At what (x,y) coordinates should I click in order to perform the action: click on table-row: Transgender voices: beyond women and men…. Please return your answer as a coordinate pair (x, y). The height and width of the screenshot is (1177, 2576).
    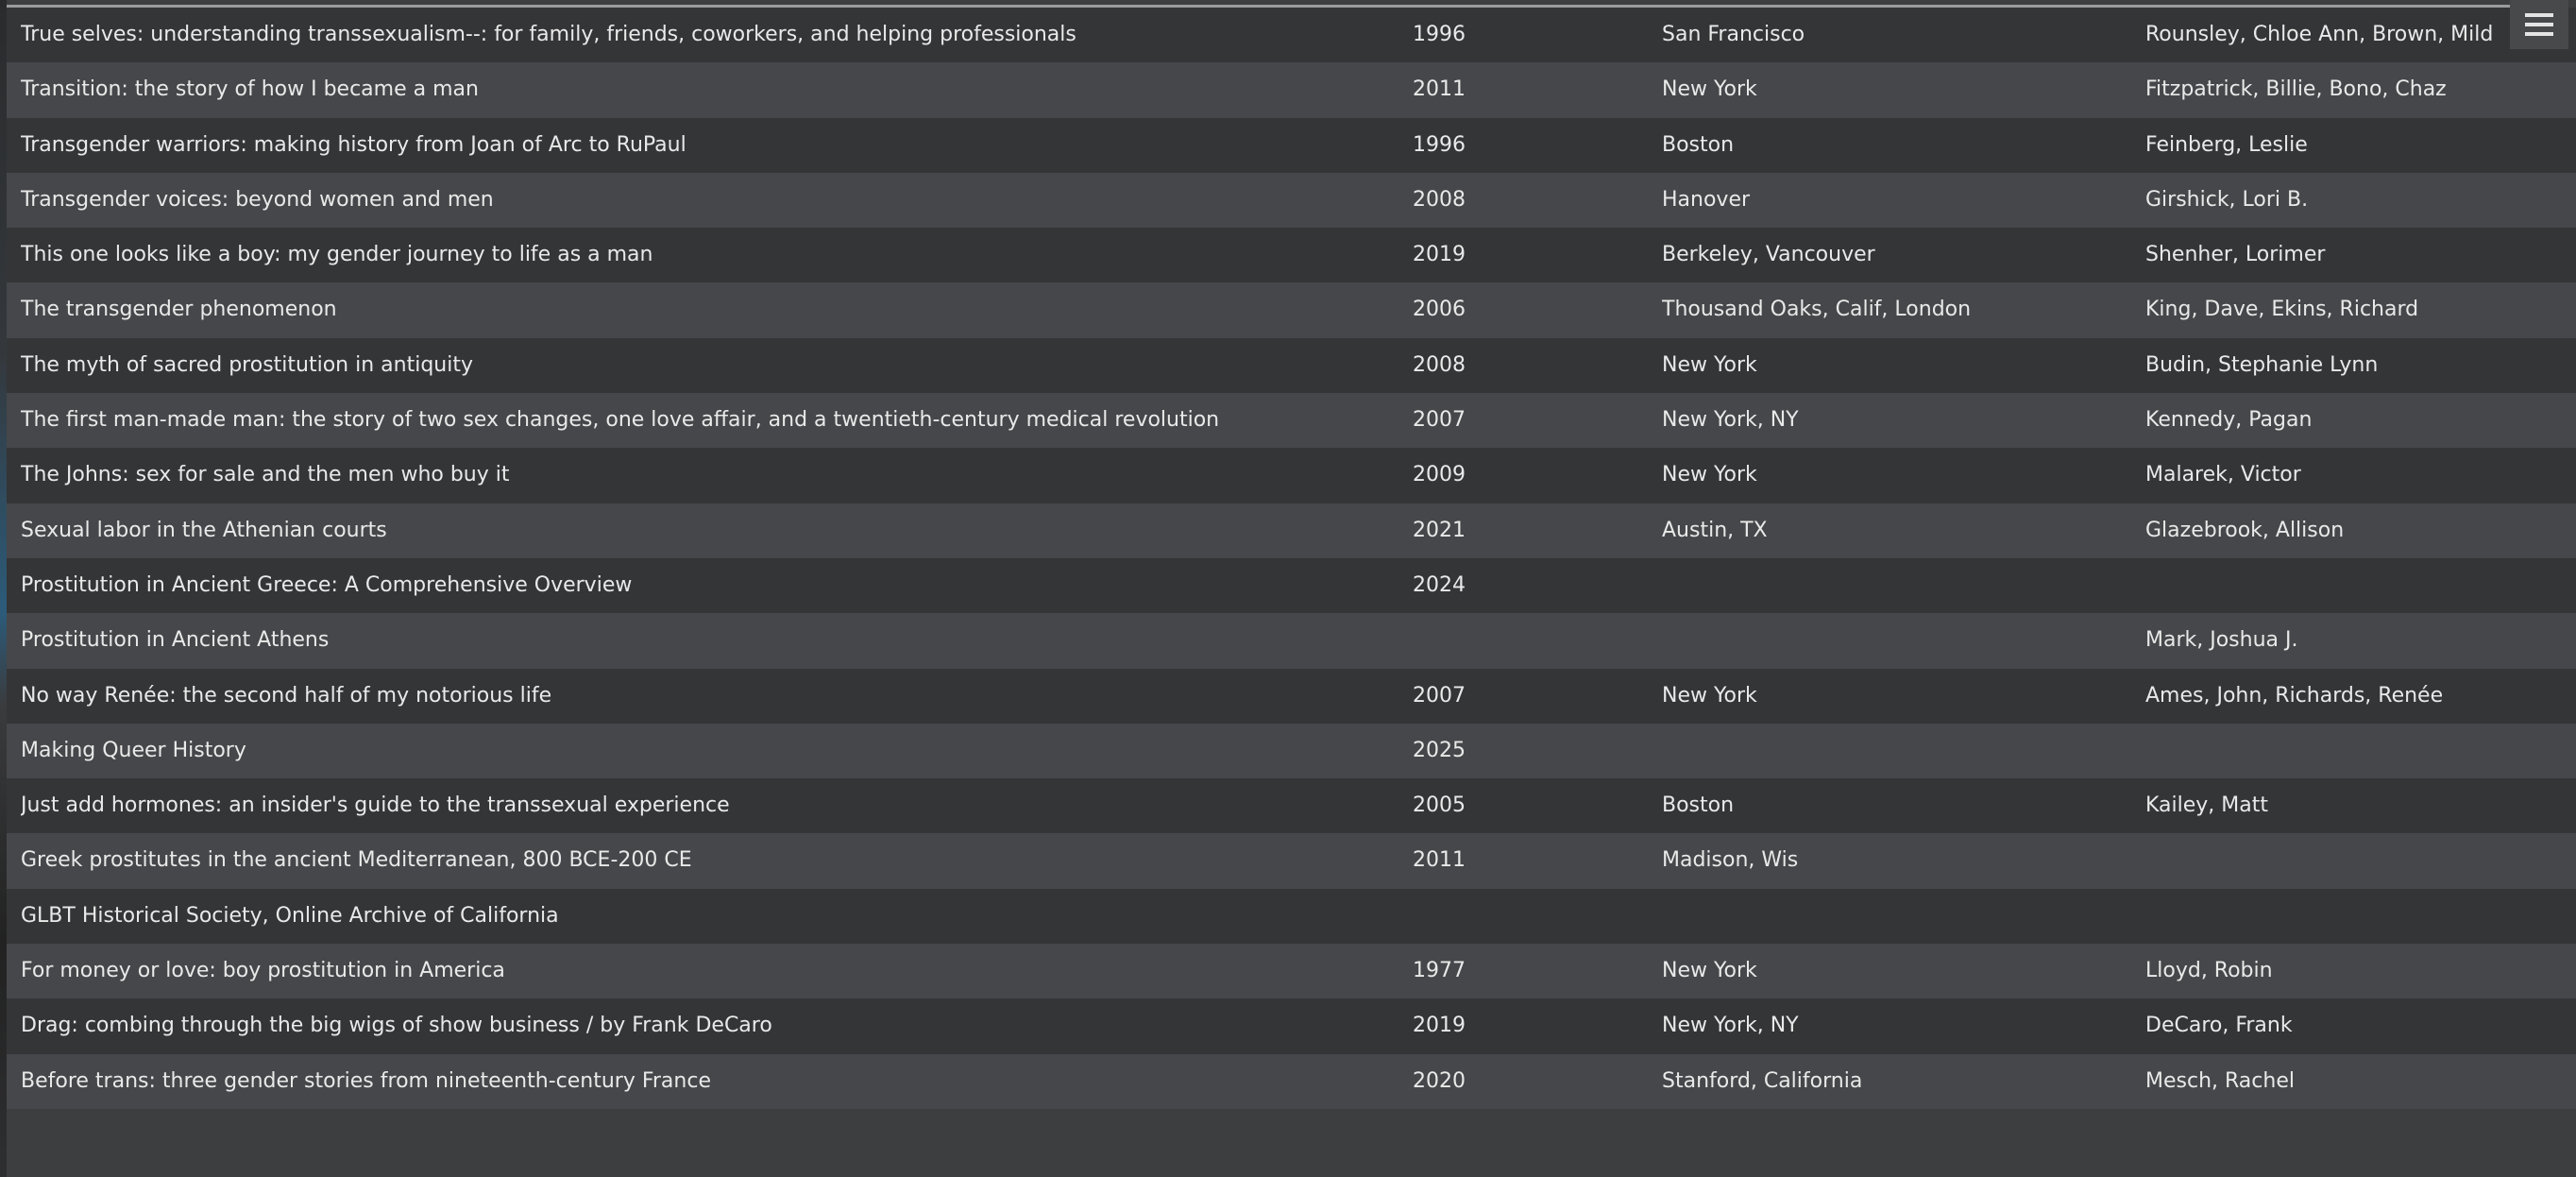
    Looking at the image, I should click on (1291, 201).